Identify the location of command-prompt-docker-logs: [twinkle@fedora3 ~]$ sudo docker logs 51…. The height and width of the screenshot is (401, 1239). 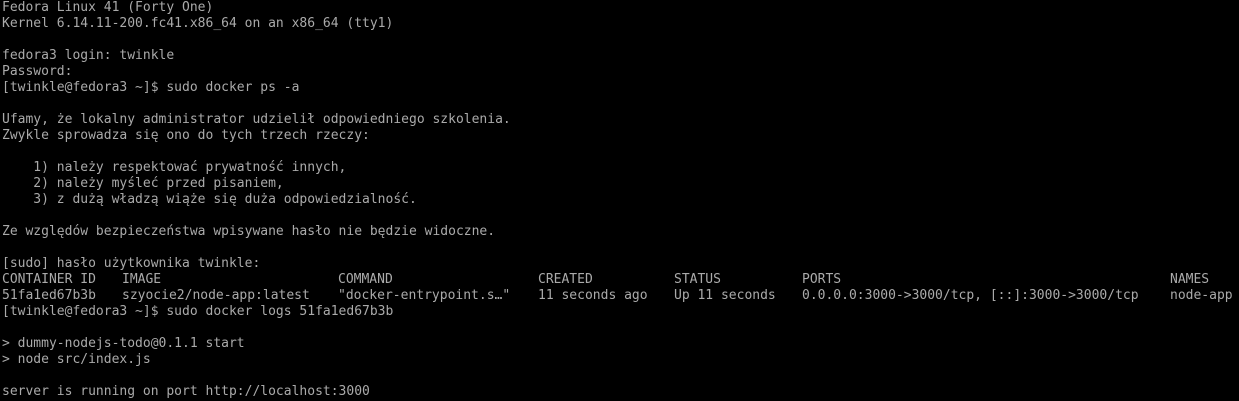
(198, 311).